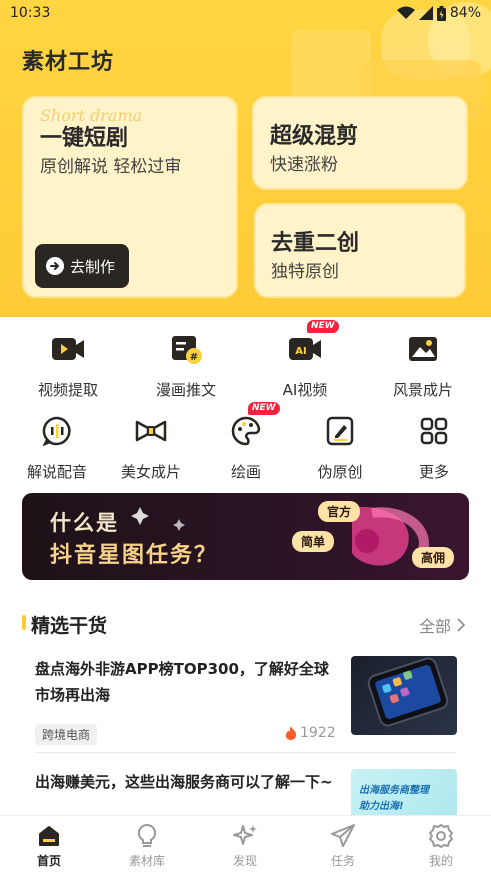 The image size is (491, 873). I want to click on card-title: 去重二创, so click(315, 243).